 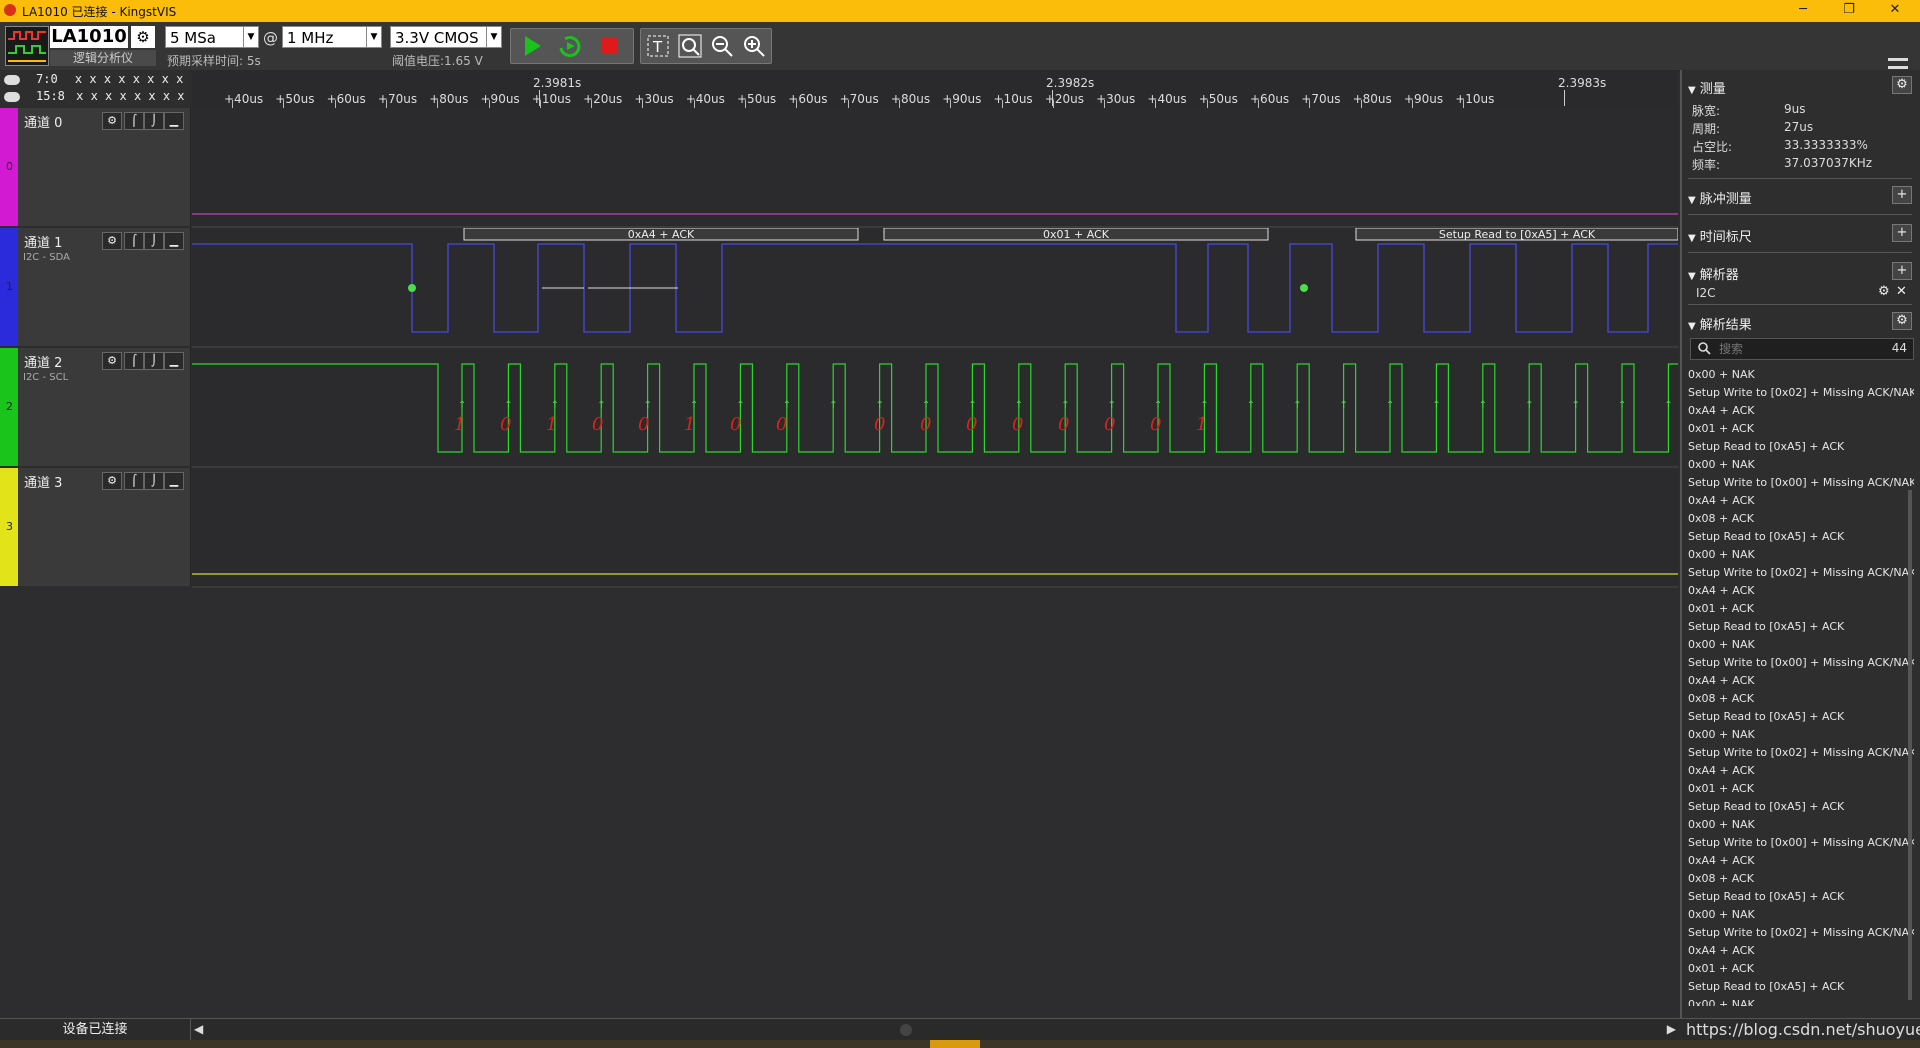 What do you see at coordinates (722, 46) in the screenshot?
I see `zoom-out-icon` at bounding box center [722, 46].